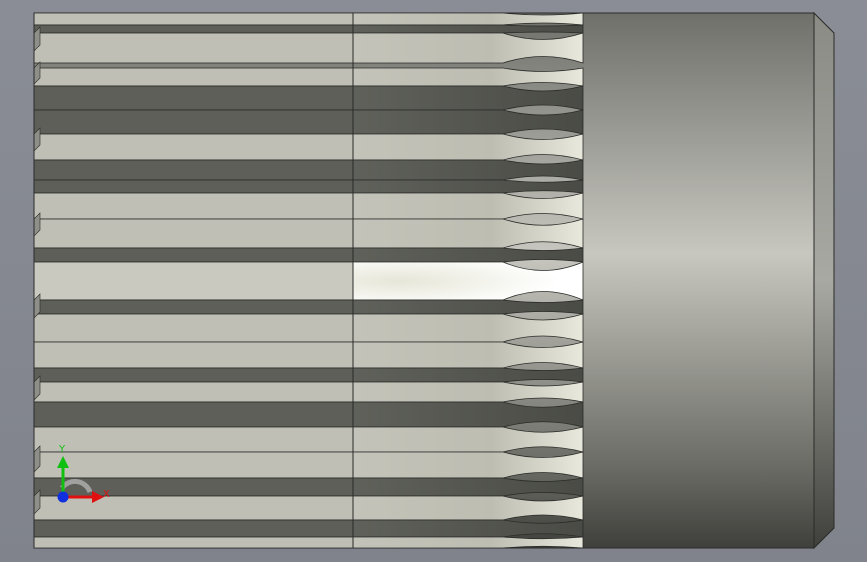  I want to click on triad-z-axis, so click(63, 497).